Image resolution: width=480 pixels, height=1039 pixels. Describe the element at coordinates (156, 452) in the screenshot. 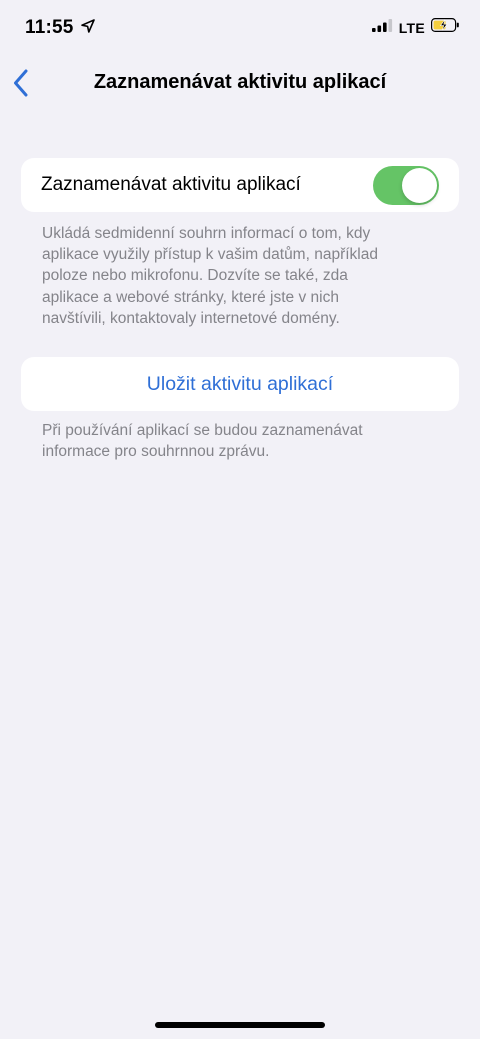

I see `footer-line: informace pro souhrnnou zprávu.` at that location.